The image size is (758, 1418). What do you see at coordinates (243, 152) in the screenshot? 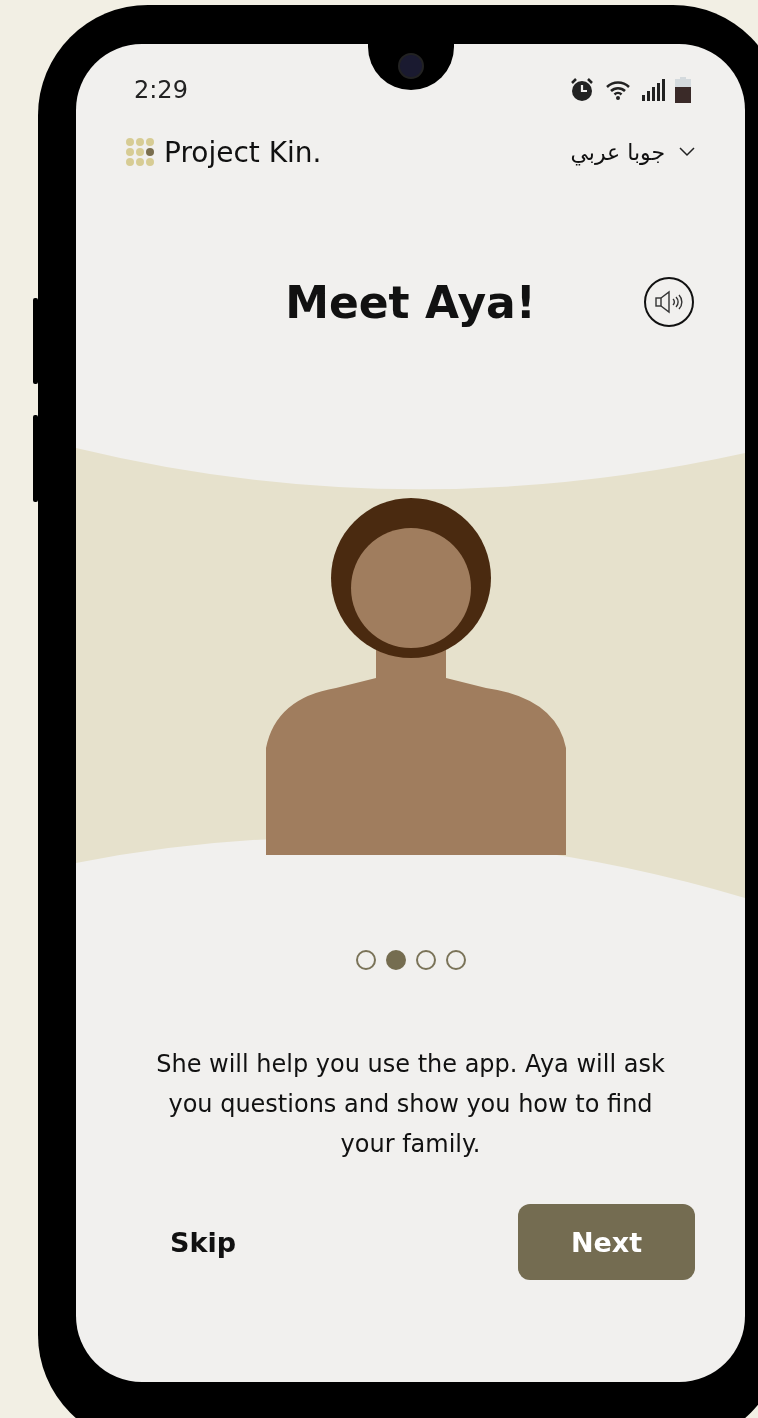
I see `brand-name: Project Kin.` at bounding box center [243, 152].